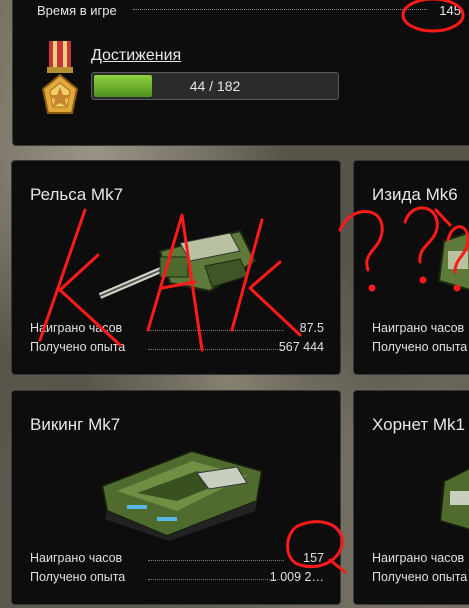 This screenshot has height=608, width=469. What do you see at coordinates (77, 10) in the screenshot?
I see `time-in-game-label: Время в игре` at bounding box center [77, 10].